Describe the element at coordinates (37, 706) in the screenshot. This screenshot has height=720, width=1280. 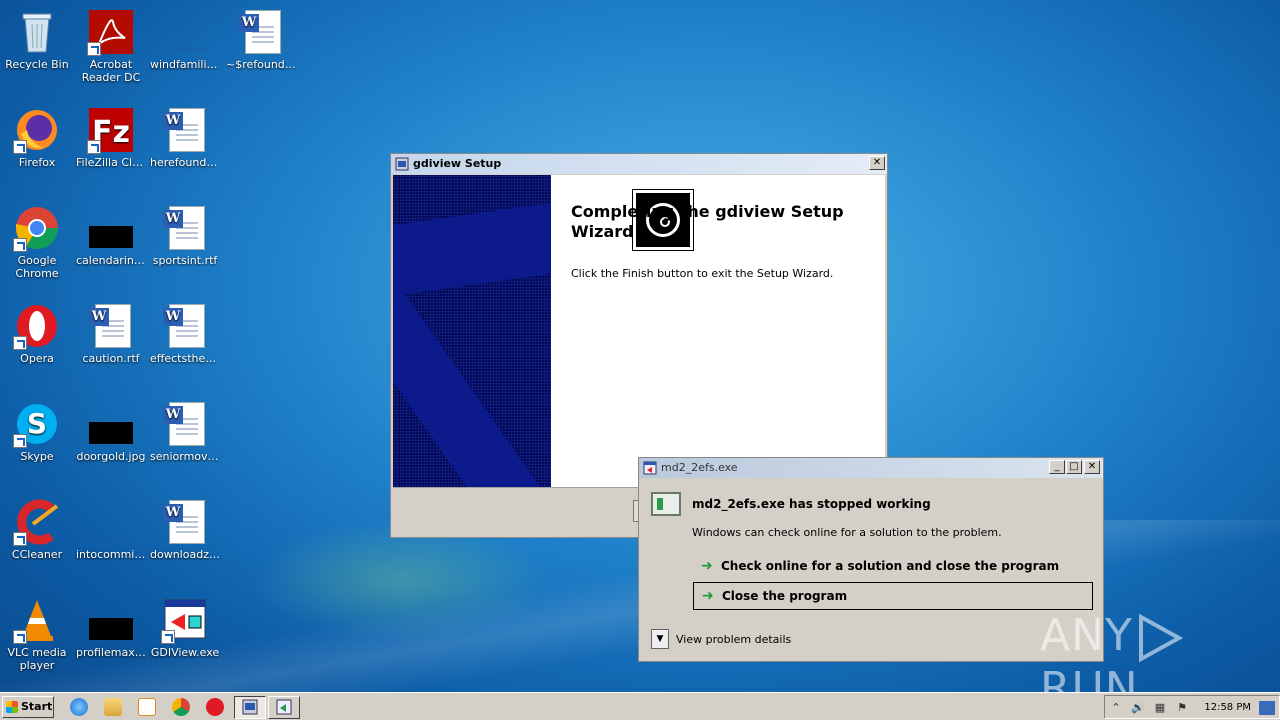
I see `start-label: Start` at that location.